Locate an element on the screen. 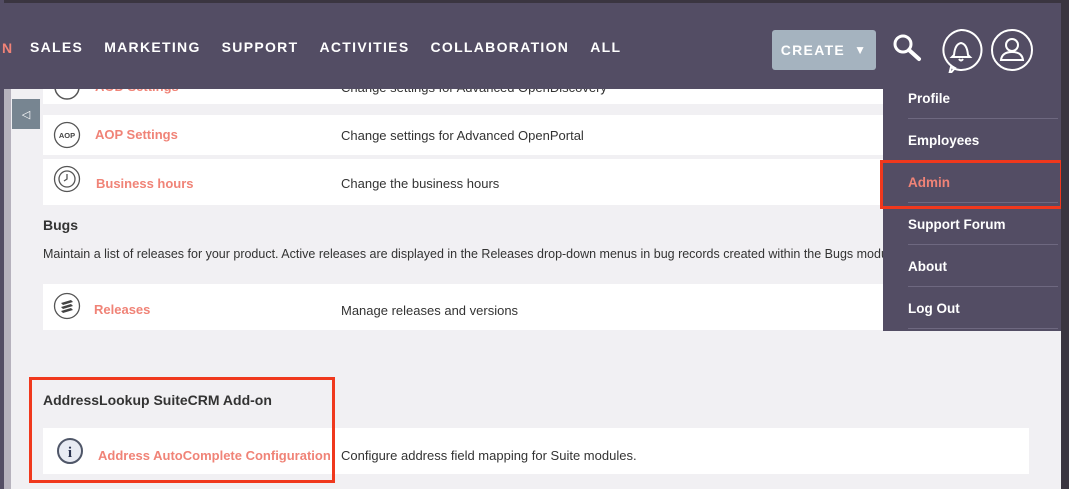  business-hours-link: Business hours is located at coordinates (145, 183).